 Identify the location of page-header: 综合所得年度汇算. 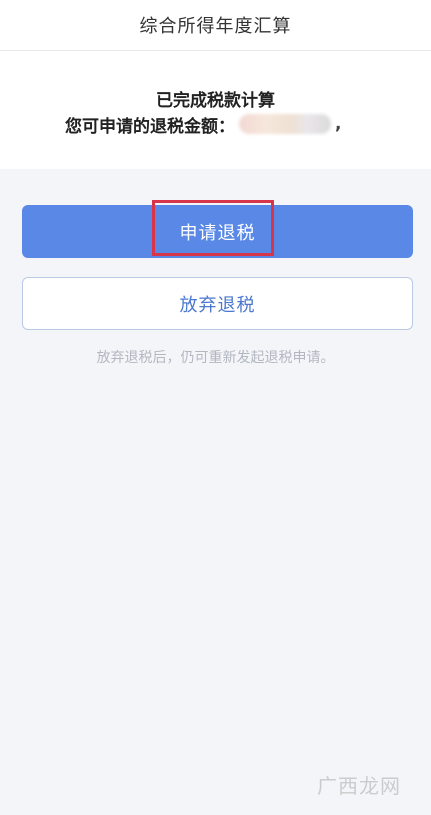
(215, 25).